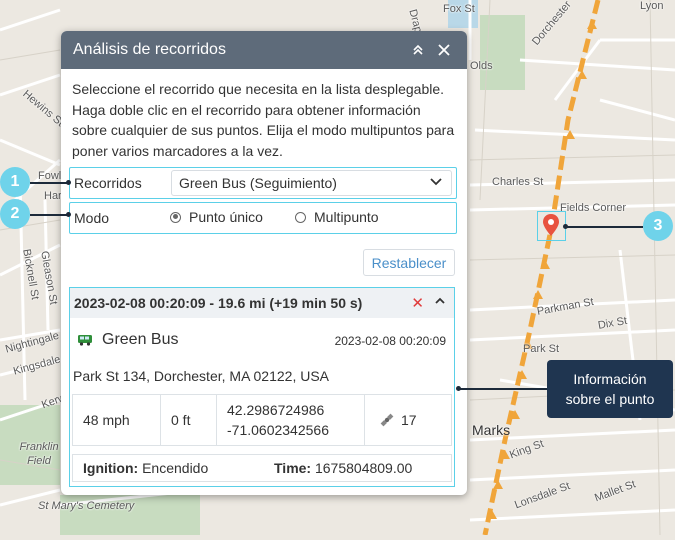  Describe the element at coordinates (111, 468) in the screenshot. I see `ignition-label: Ignition:` at that location.